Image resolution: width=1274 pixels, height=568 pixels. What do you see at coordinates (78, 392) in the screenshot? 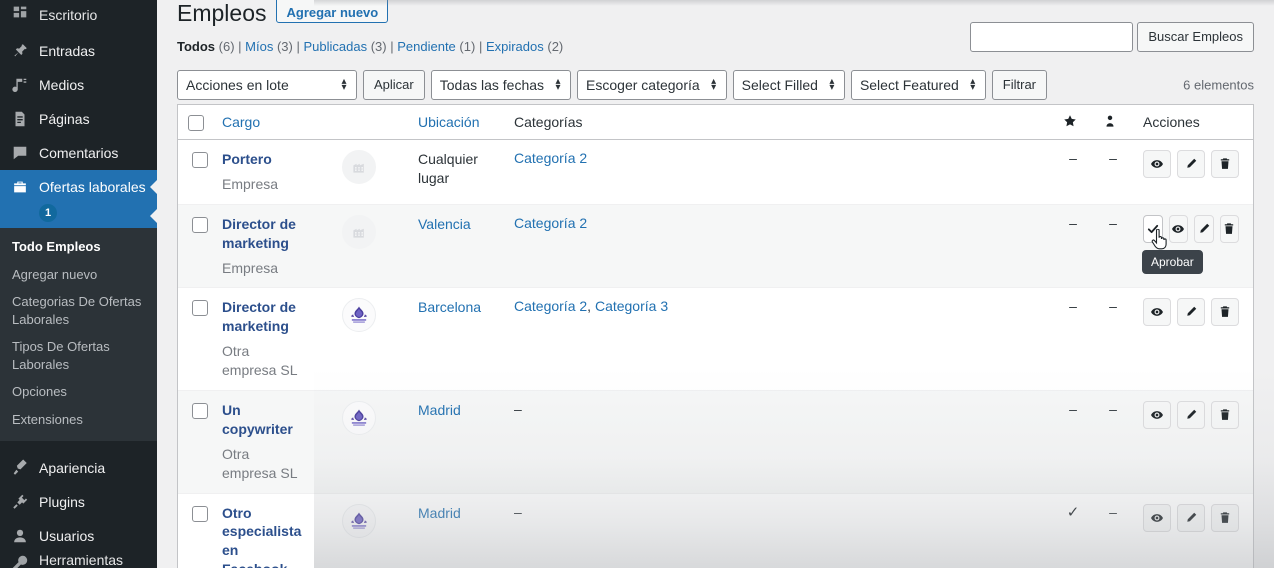
I see `submenu-item-opciones: Opciones` at bounding box center [78, 392].